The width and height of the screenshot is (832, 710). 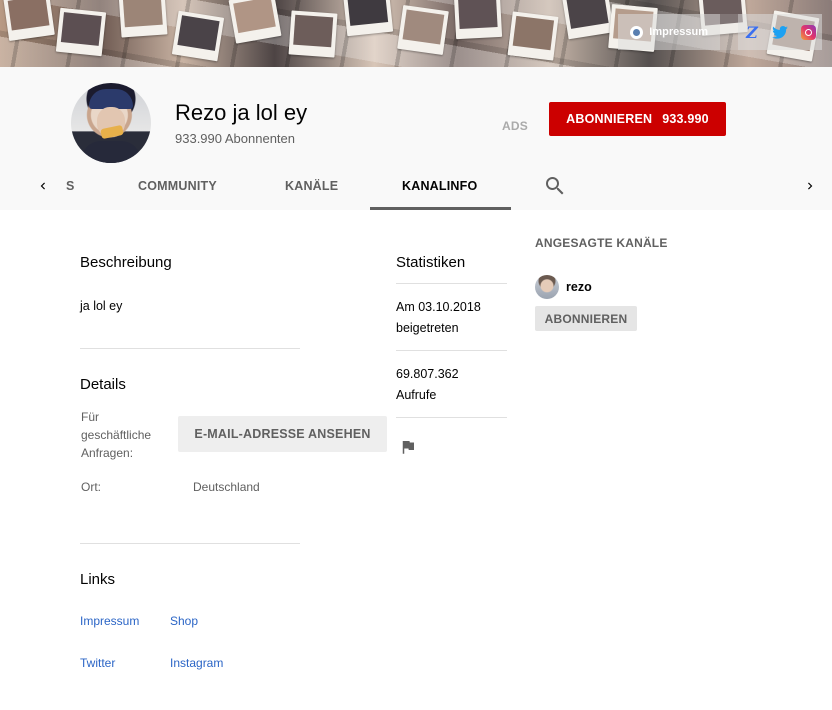 I want to click on stat-joined-label: beigetreten, so click(x=427, y=328).